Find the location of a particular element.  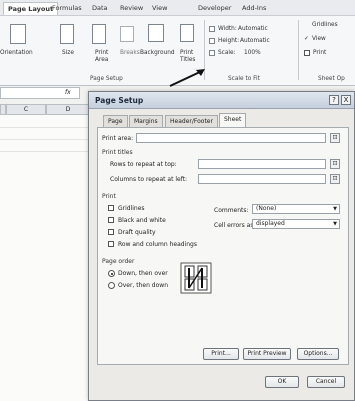

cols-repeat-input is located at coordinates (262, 179).